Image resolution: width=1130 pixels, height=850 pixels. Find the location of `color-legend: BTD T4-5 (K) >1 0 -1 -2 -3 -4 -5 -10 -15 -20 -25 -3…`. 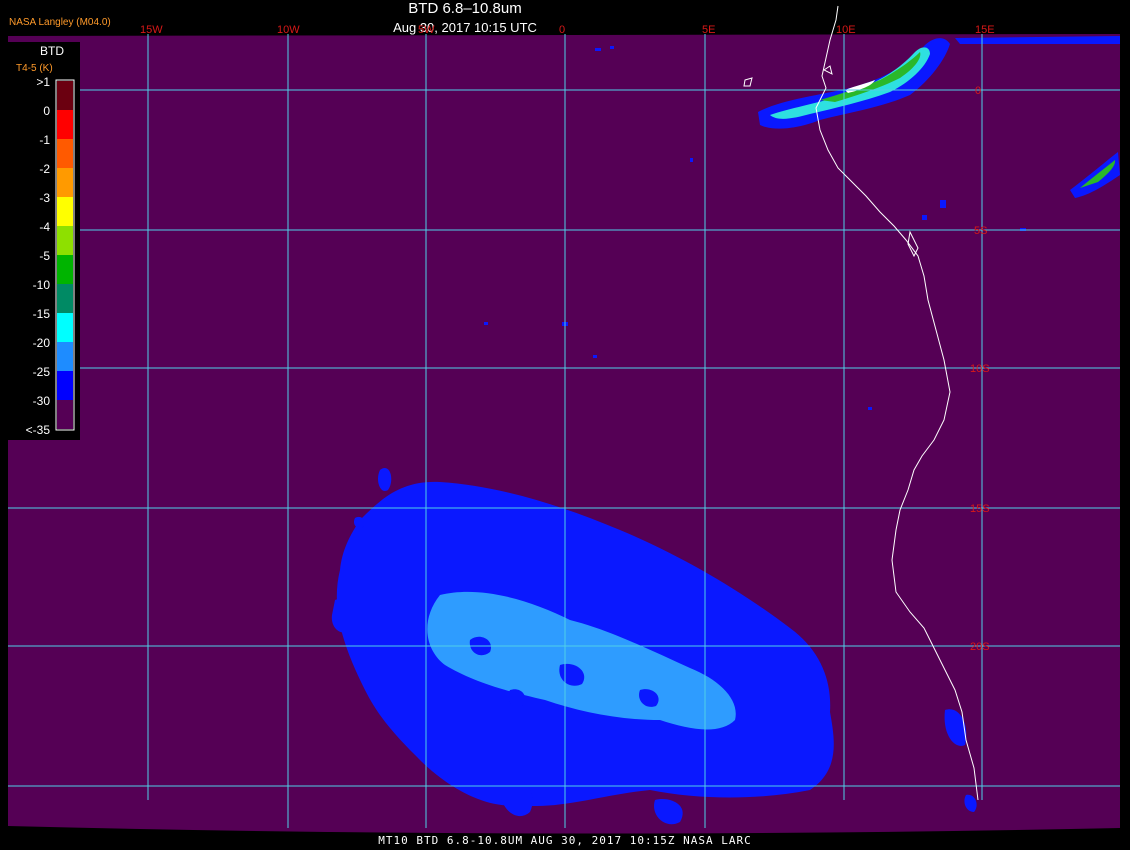

color-legend: BTD T4-5 (K) >1 0 -1 -2 -3 -4 -5 -10 -15 -20 -25 -3… is located at coordinates (44, 241).